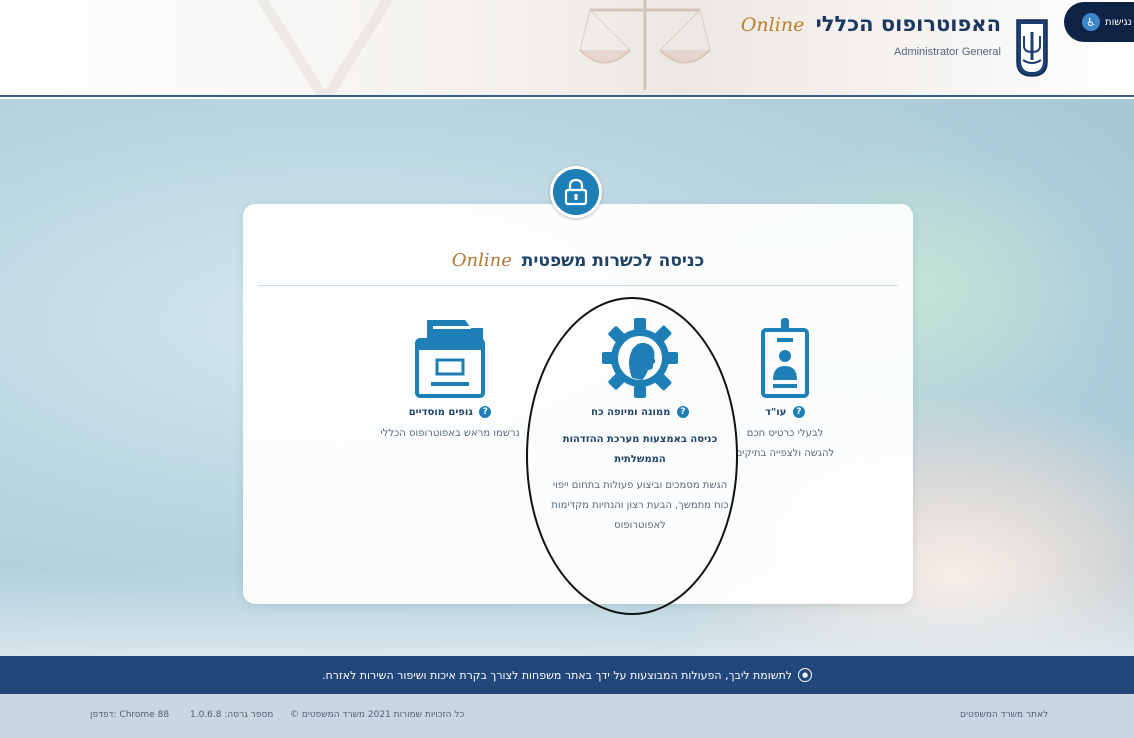  I want to click on accessibility-icon: ♿, so click(1091, 22).